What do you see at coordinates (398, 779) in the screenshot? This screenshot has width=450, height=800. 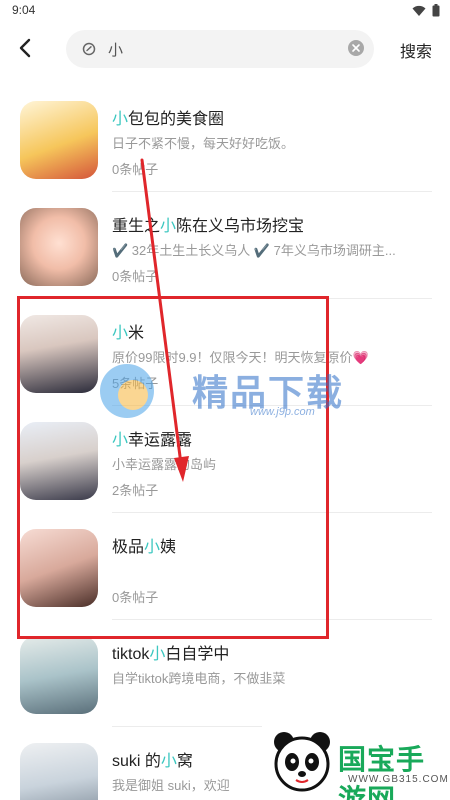 I see `site-logo-url: WWW.GB315.COM` at bounding box center [398, 779].